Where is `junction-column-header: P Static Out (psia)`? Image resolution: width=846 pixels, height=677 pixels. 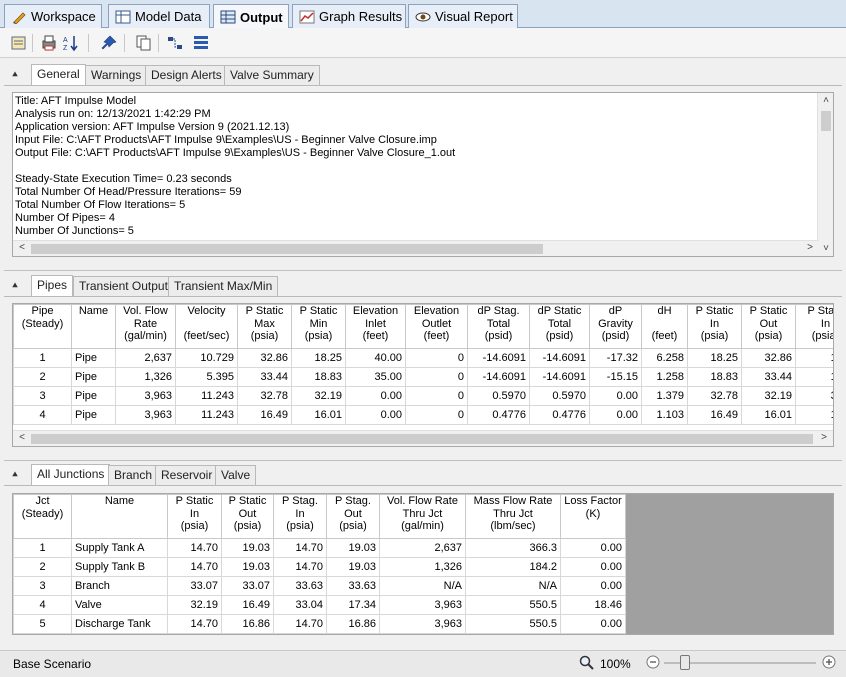 junction-column-header: P Static Out (psia) is located at coordinates (247, 516).